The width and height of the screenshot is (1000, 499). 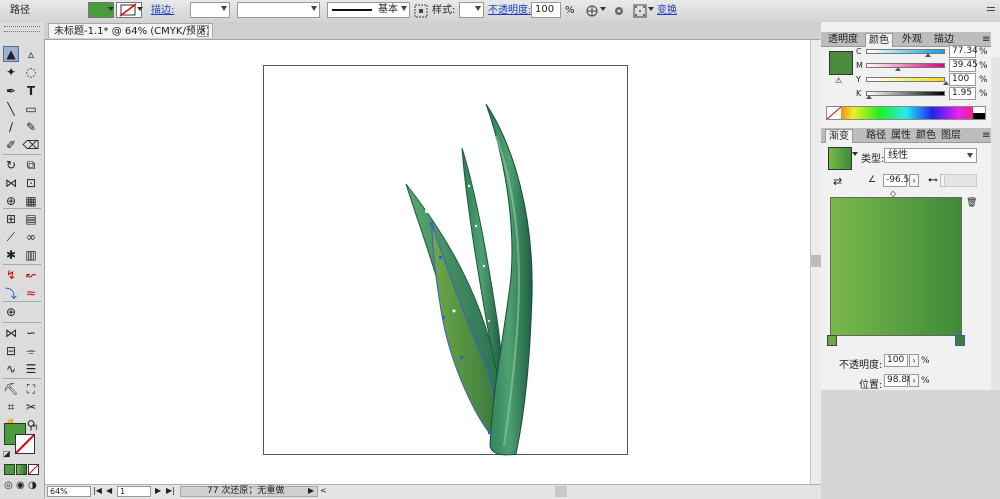 I want to click on stroke-weight-dropdown, so click(x=210, y=10).